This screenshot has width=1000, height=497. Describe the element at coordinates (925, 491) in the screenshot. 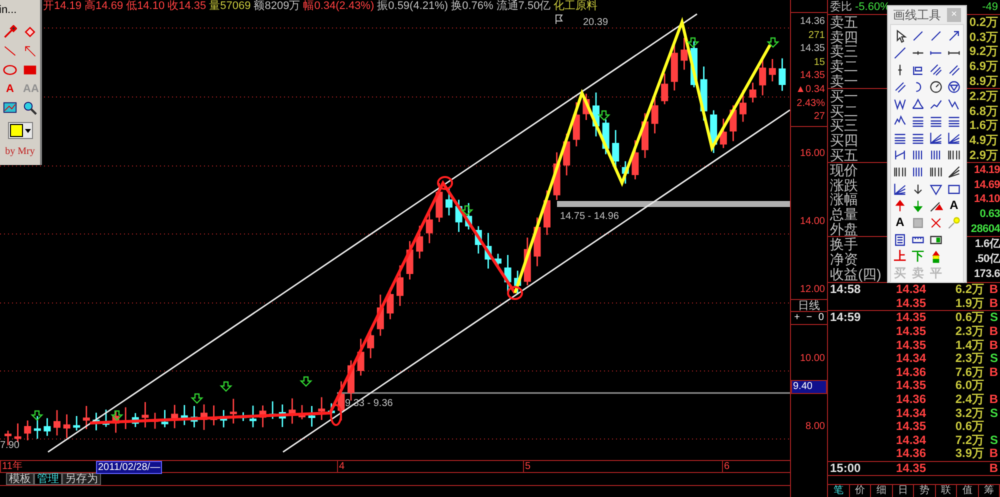

I see `panel-tab: 势` at that location.